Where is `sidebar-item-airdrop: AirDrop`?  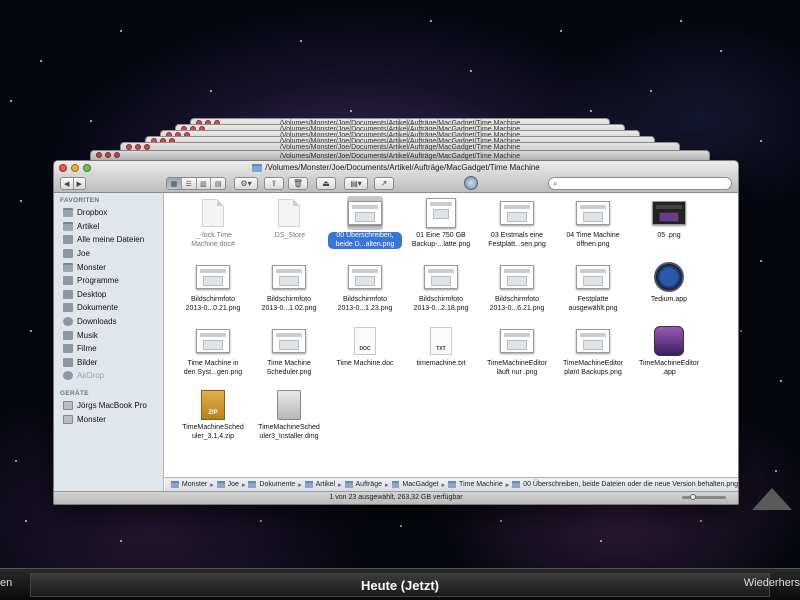
sidebar-item-airdrop: AirDrop is located at coordinates (108, 376).